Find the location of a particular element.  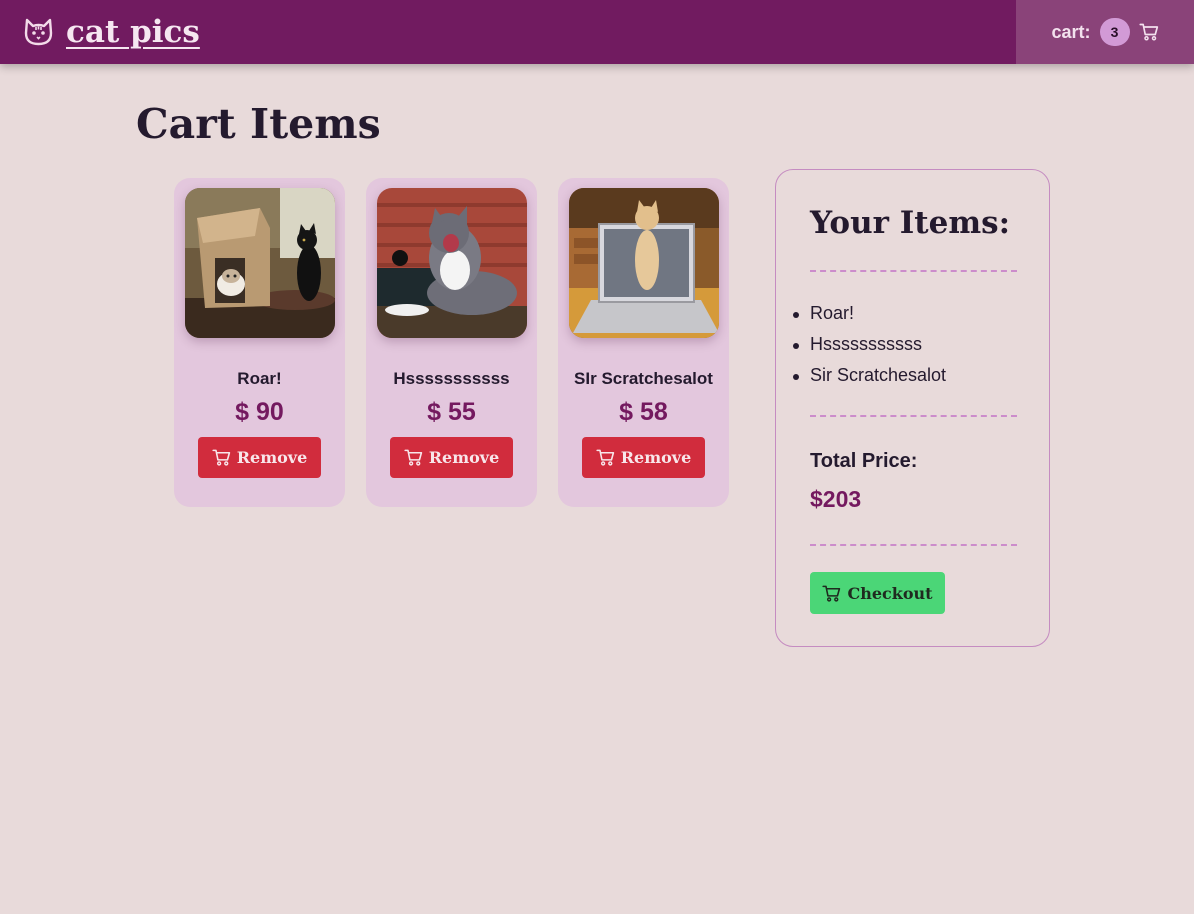

summary-title: Your Items: is located at coordinates (910, 223).